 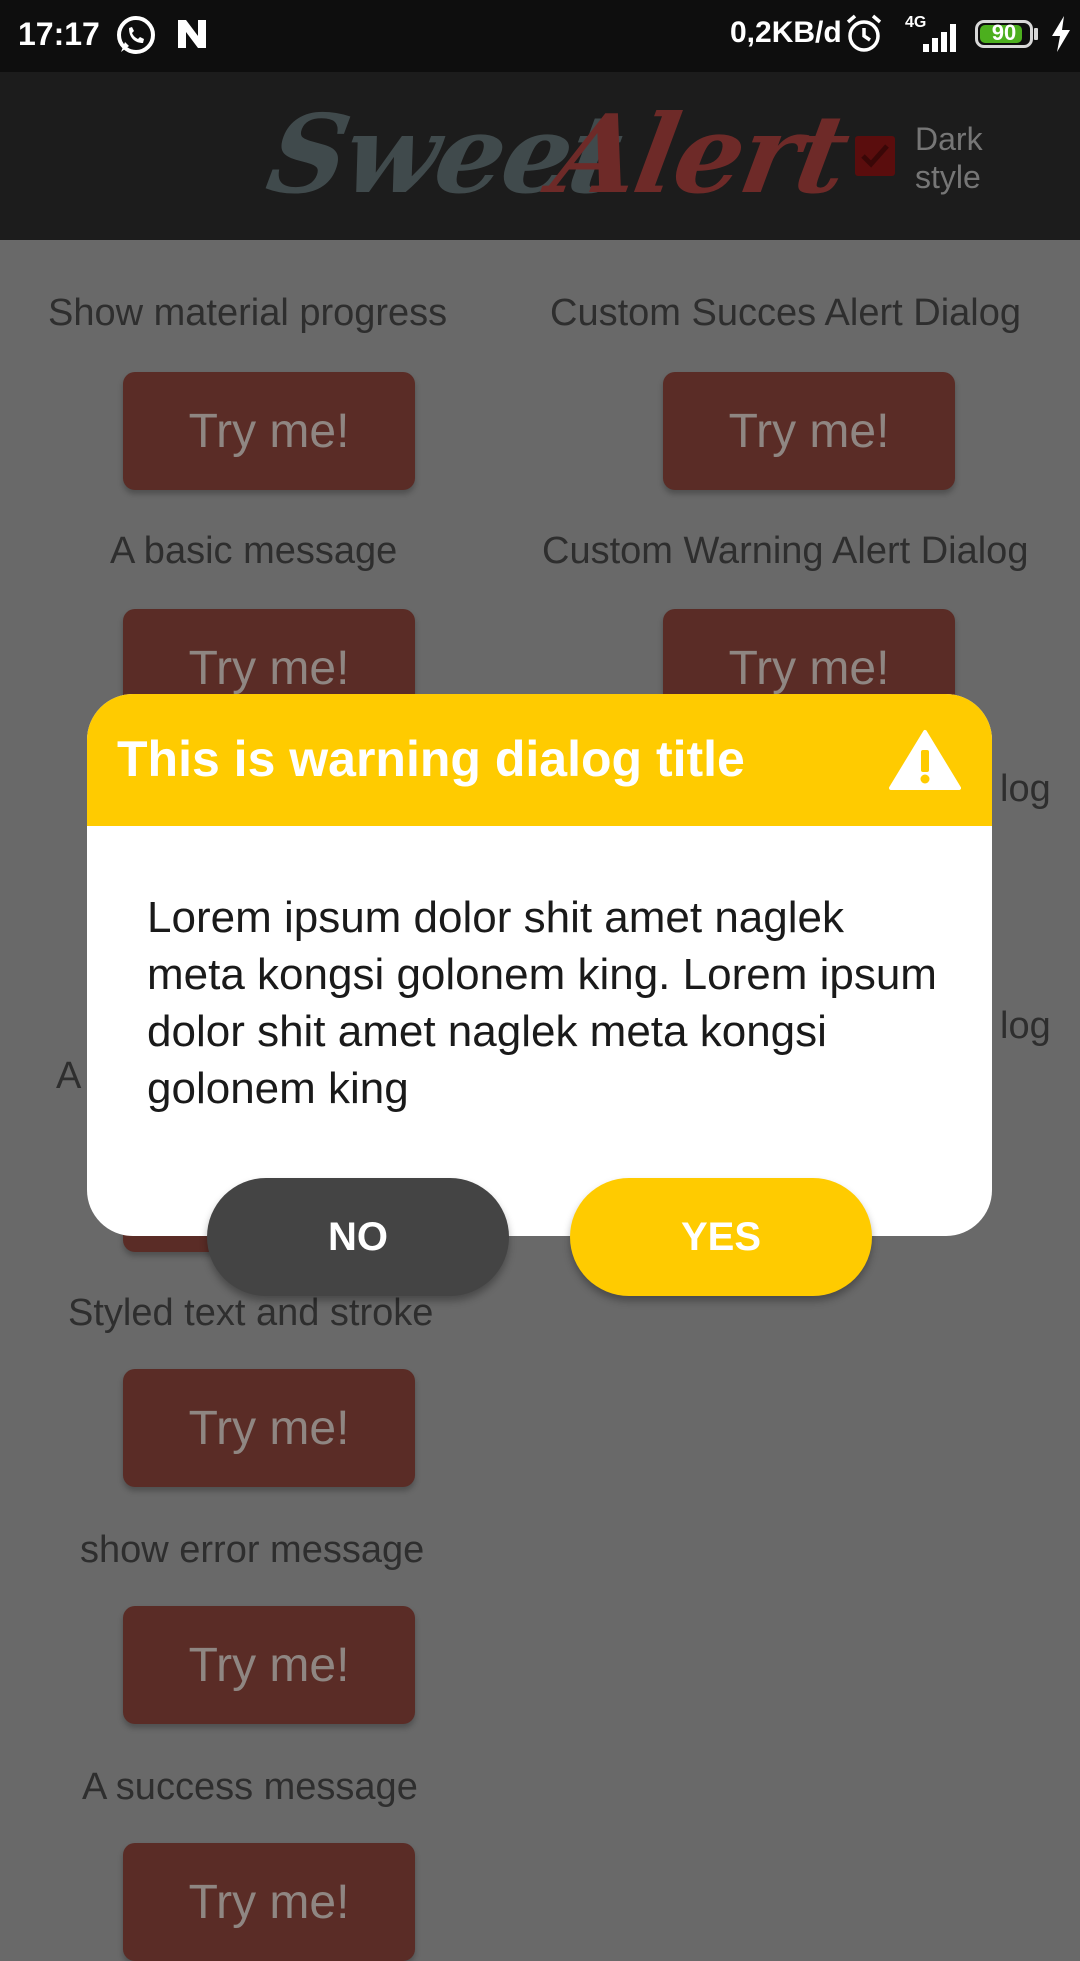 What do you see at coordinates (269, 1428) in the screenshot?
I see `try-button-styled-text: Try me!` at bounding box center [269, 1428].